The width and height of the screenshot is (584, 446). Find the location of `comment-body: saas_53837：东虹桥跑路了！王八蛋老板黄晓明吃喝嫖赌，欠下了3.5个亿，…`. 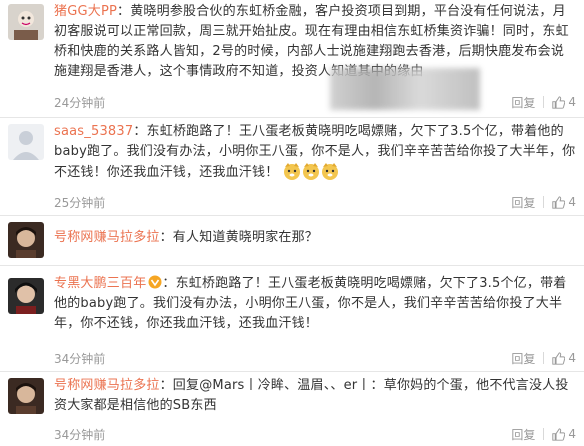

comment-body: saas_53837：东虹桥跑路了！王八蛋老板黄晓明吃喝嫖赌，欠下了3.5个亿，… is located at coordinates (315, 152).